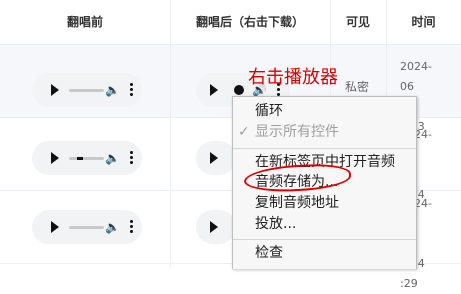 The height and width of the screenshot is (294, 461). I want to click on column-divider, so click(170, 134).